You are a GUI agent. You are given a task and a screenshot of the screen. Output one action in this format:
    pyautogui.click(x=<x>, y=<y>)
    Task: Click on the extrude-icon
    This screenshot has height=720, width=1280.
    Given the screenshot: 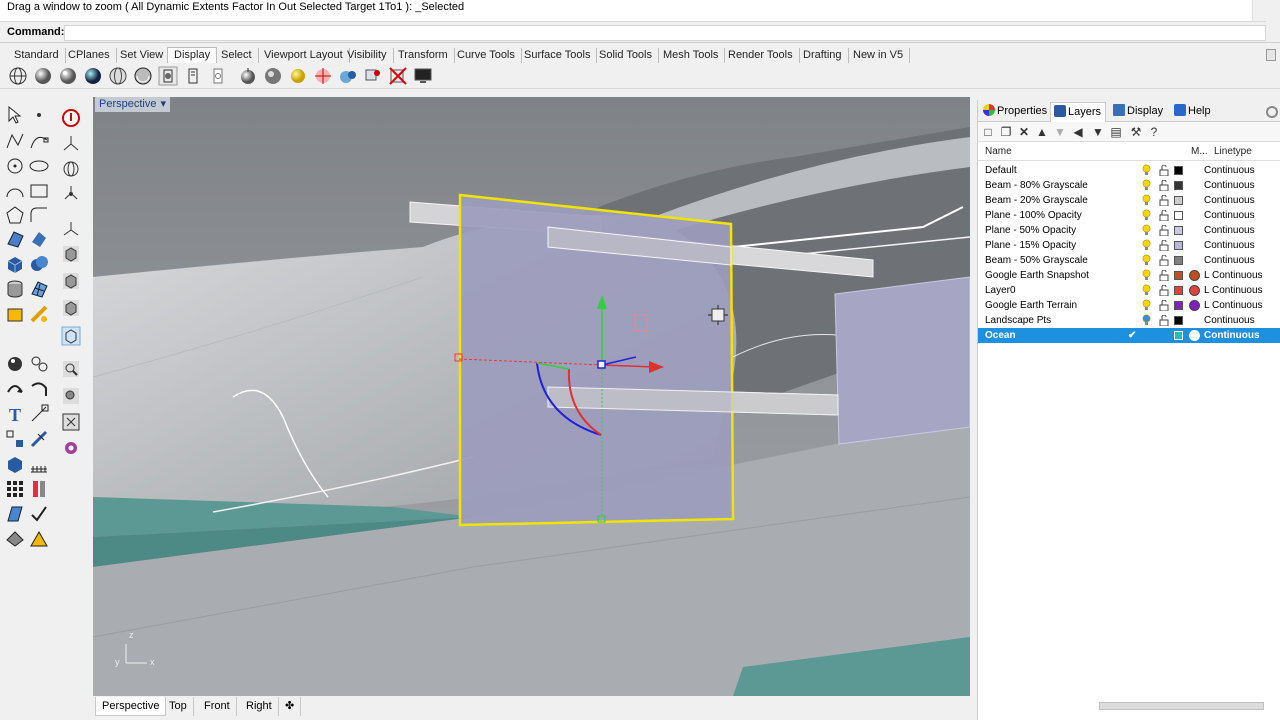 What is the action you would take?
    pyautogui.click(x=39, y=239)
    